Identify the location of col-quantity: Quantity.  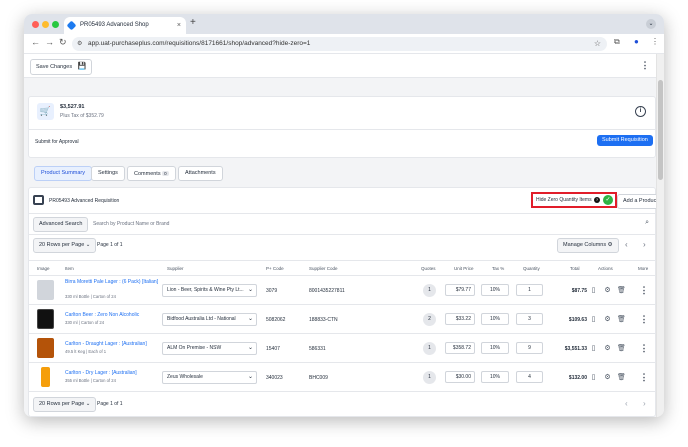
(531, 268).